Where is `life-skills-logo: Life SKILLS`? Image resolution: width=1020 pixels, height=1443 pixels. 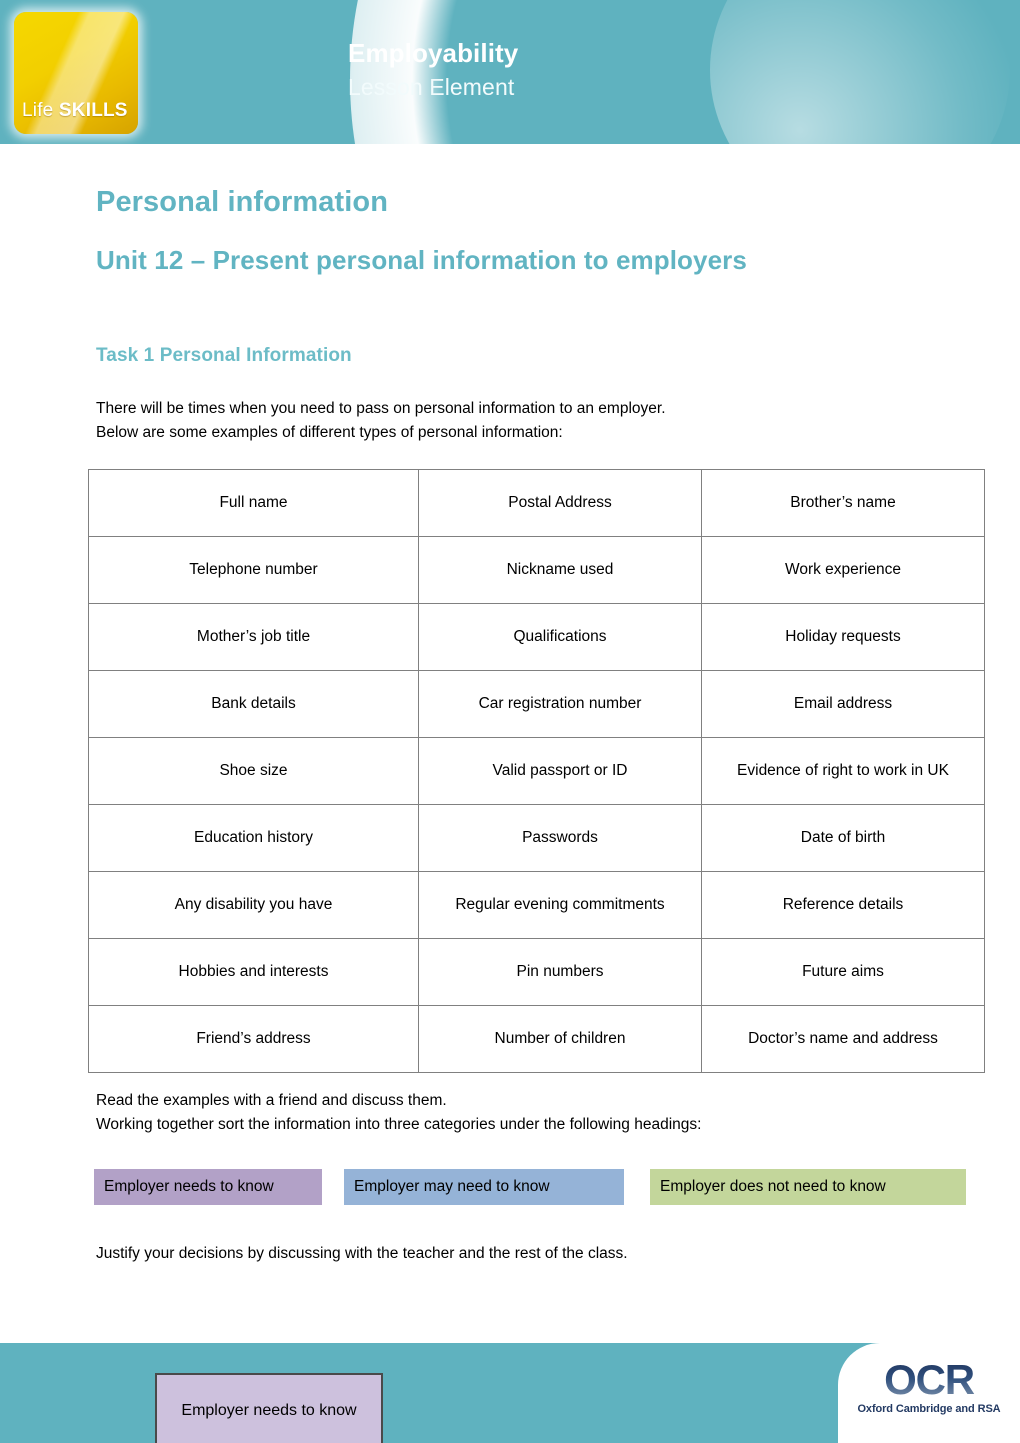 life-skills-logo: Life SKILLS is located at coordinates (76, 73).